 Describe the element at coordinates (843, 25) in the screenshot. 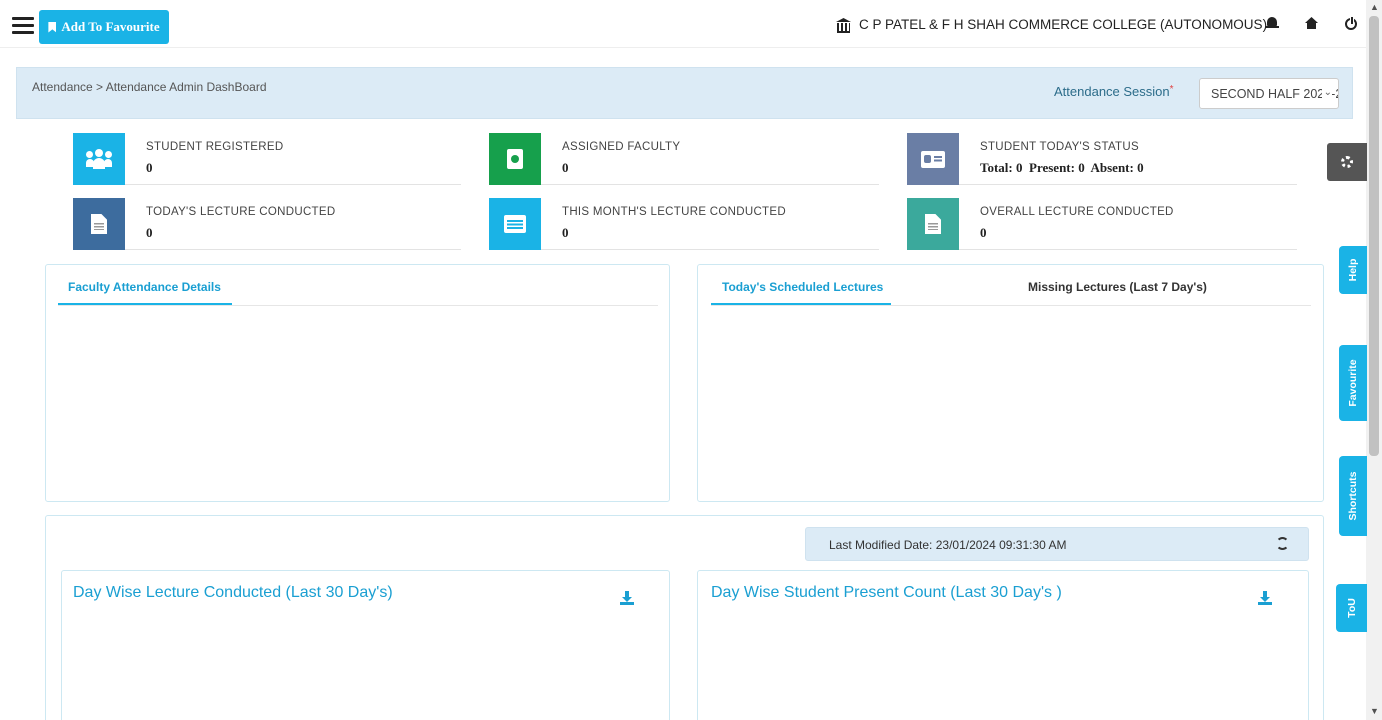

I see `institution-icon` at that location.